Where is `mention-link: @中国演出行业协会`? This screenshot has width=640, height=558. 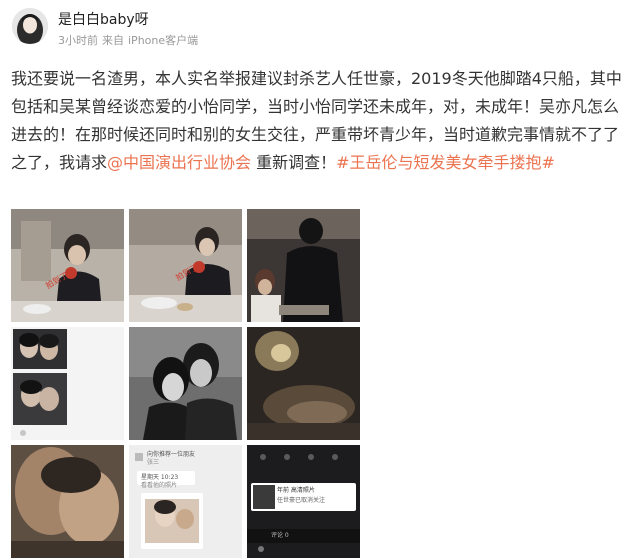
mention-link: @中国演出行业协会 is located at coordinates (179, 162).